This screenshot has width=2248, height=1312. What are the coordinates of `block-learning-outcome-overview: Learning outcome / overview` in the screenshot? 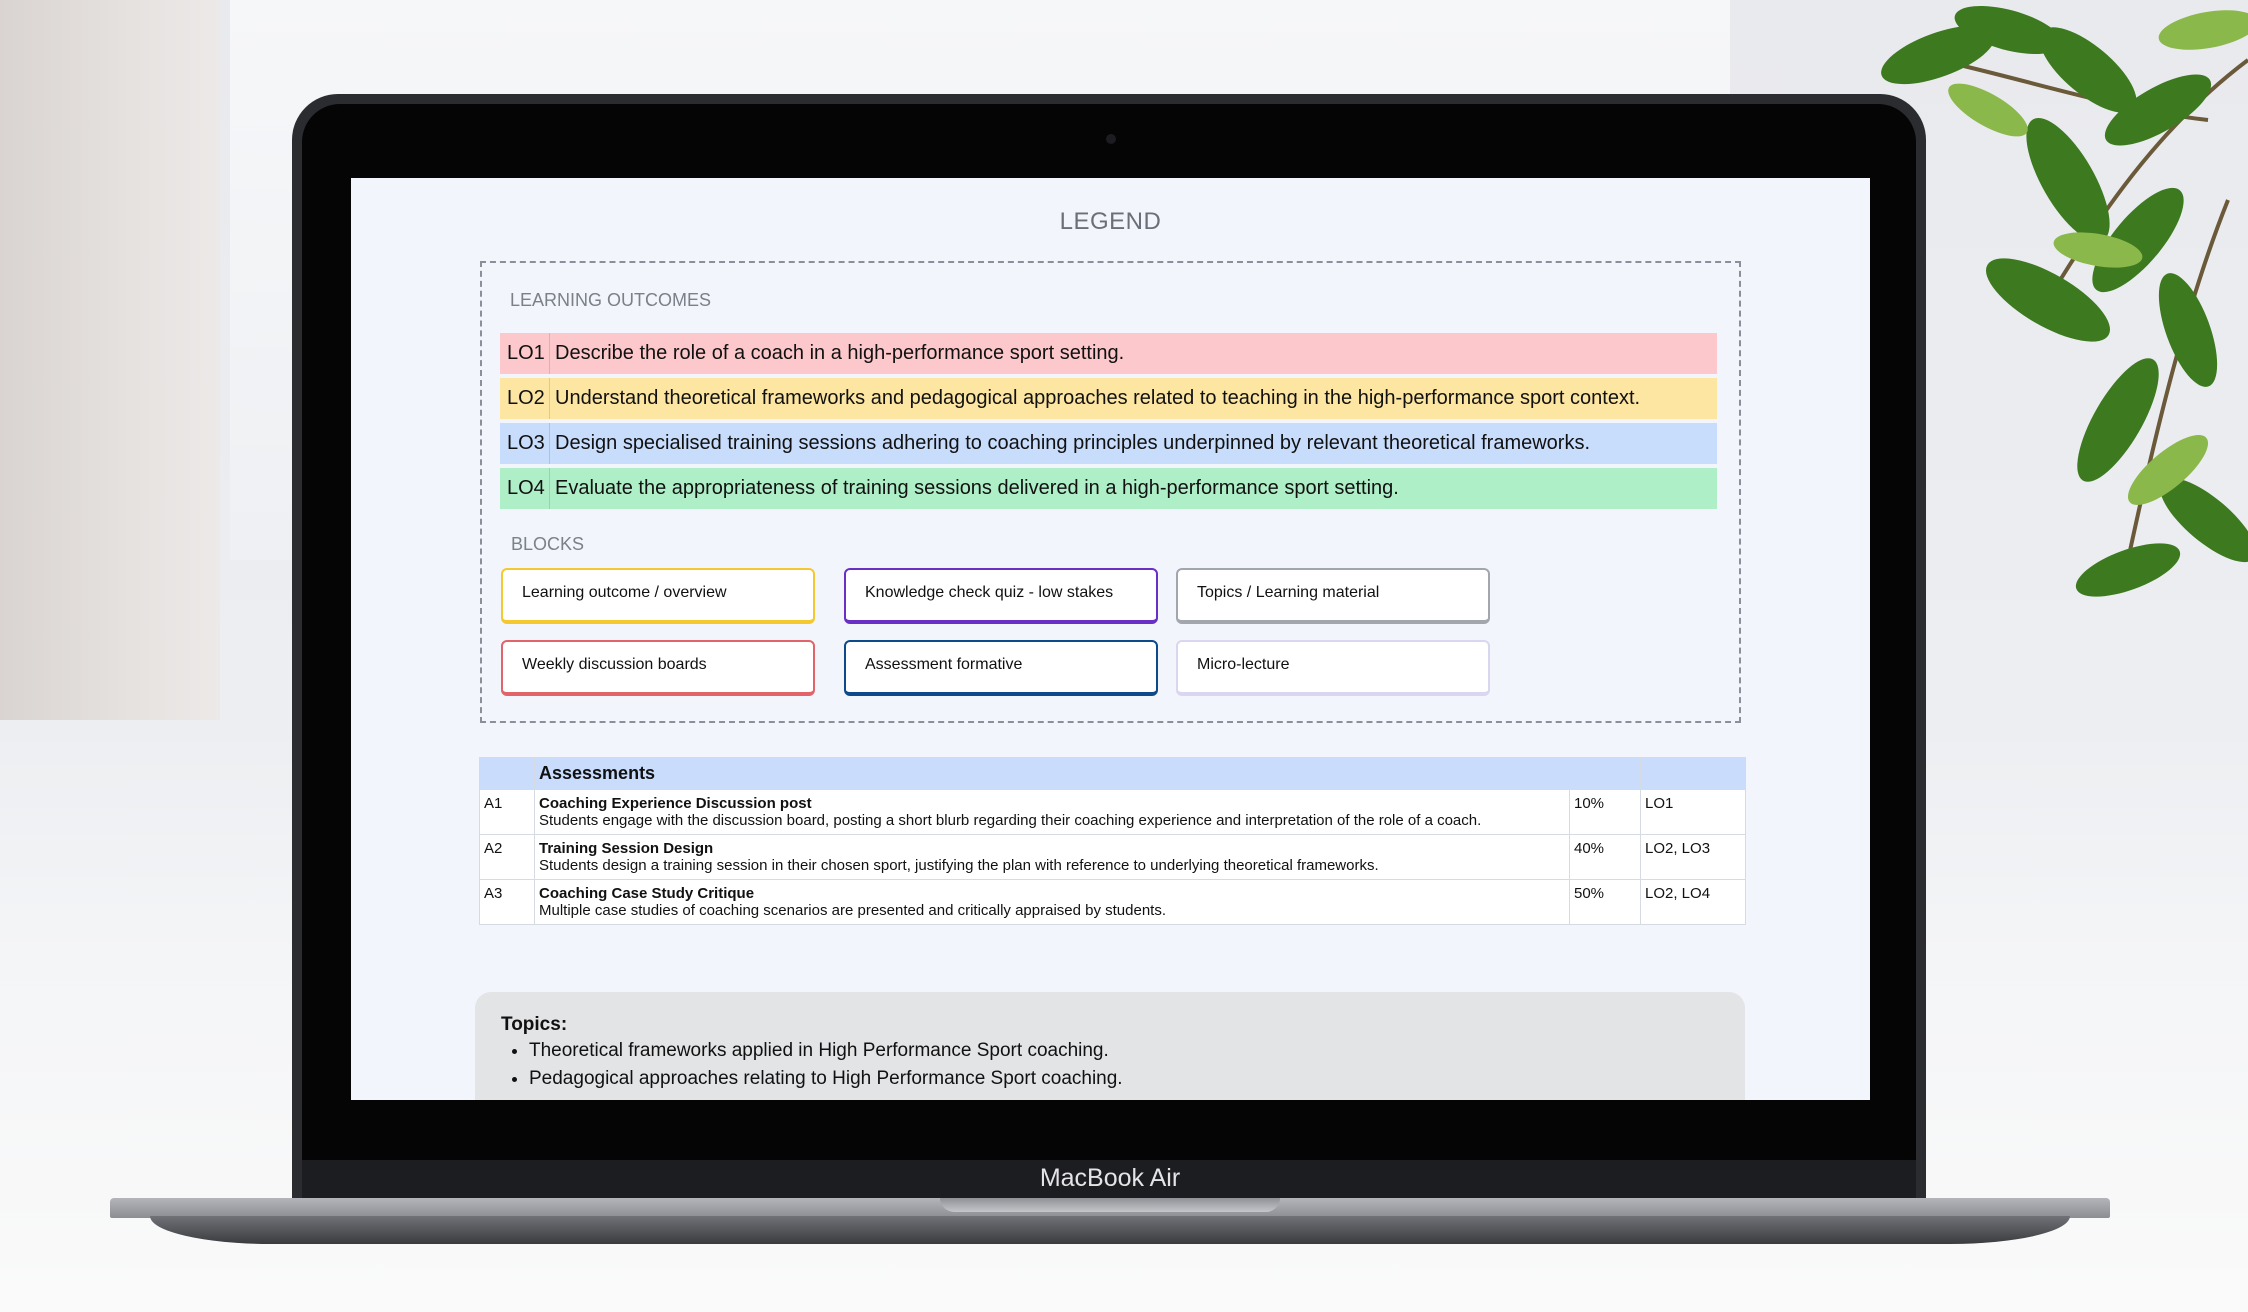 It's located at (658, 596).